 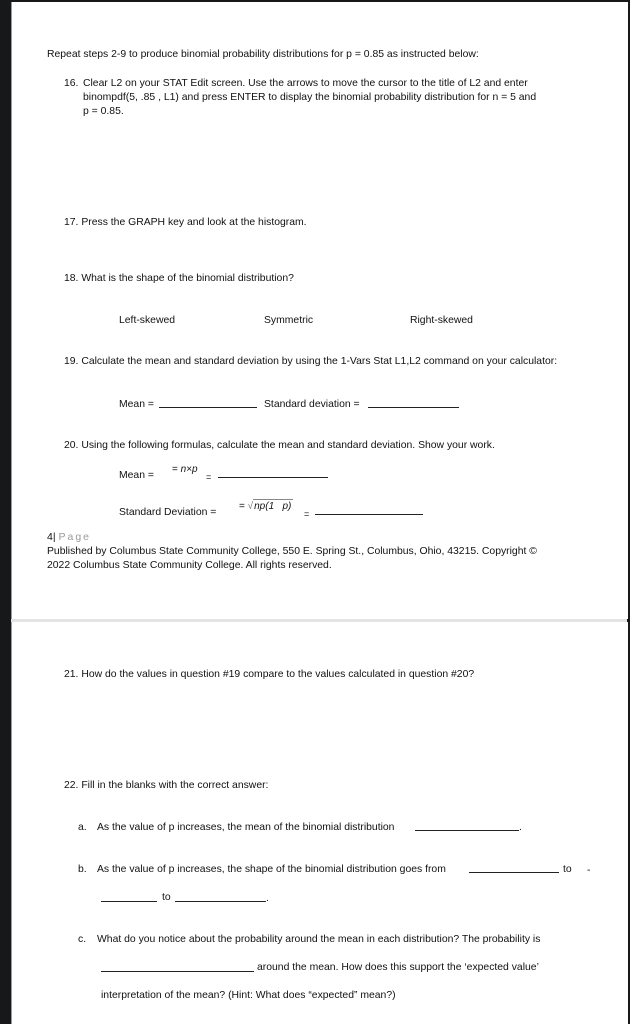 What do you see at coordinates (168, 512) in the screenshot?
I see `q20-sd-label: Standard Deviation =` at bounding box center [168, 512].